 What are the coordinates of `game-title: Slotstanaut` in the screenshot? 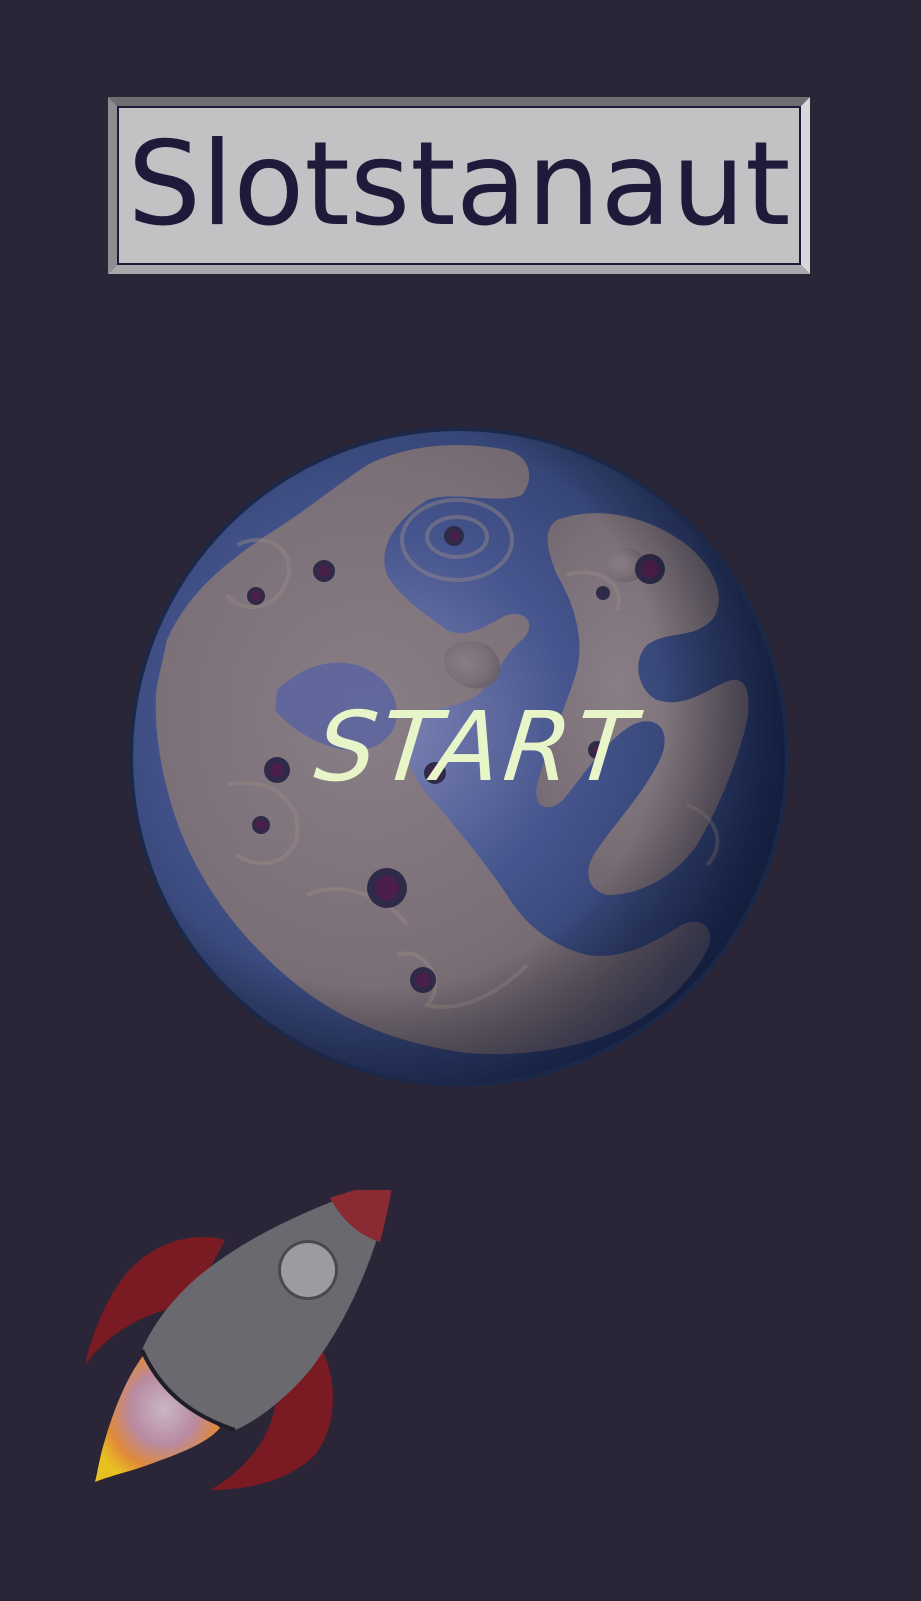 It's located at (459, 184).